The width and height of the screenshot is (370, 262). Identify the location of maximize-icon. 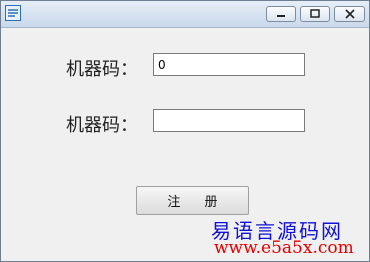
(315, 13).